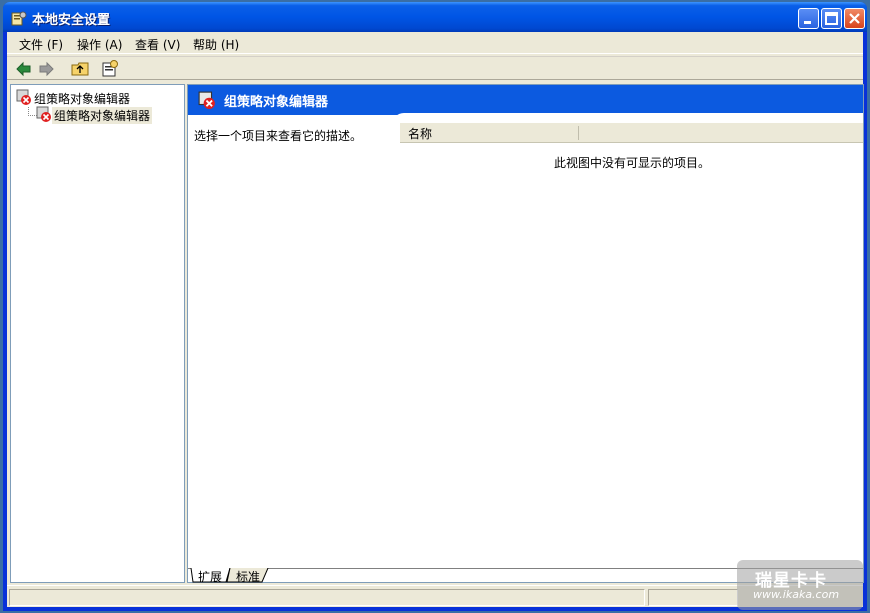 This screenshot has height=613, width=870. What do you see at coordinates (808, 18) in the screenshot?
I see `minimize-button` at bounding box center [808, 18].